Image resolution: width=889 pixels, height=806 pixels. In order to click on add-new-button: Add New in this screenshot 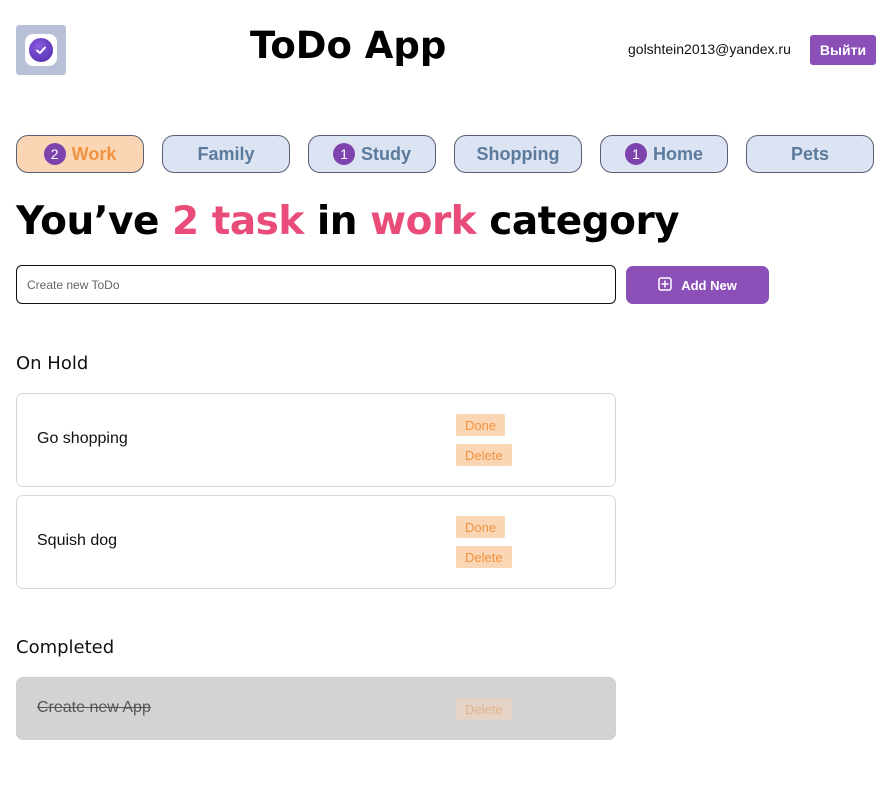, I will do `click(697, 285)`.